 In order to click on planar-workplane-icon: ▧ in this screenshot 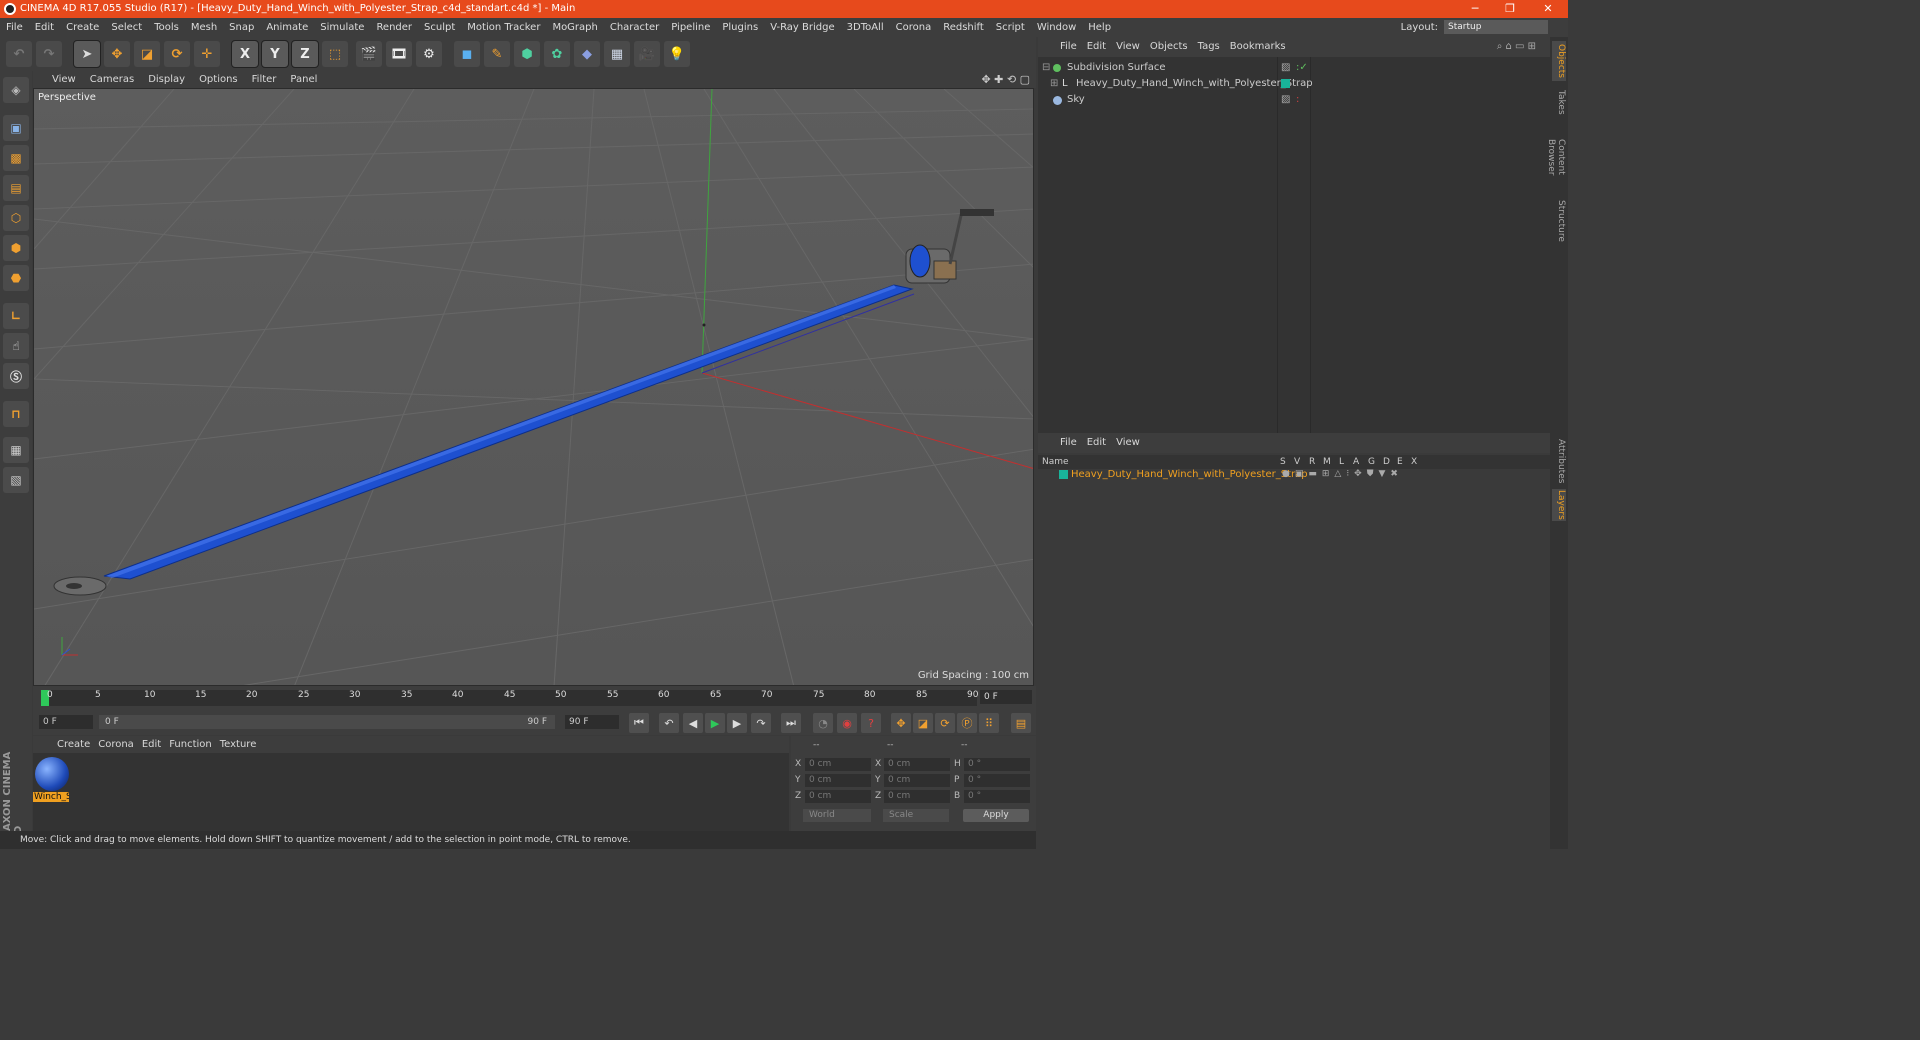, I will do `click(16, 480)`.